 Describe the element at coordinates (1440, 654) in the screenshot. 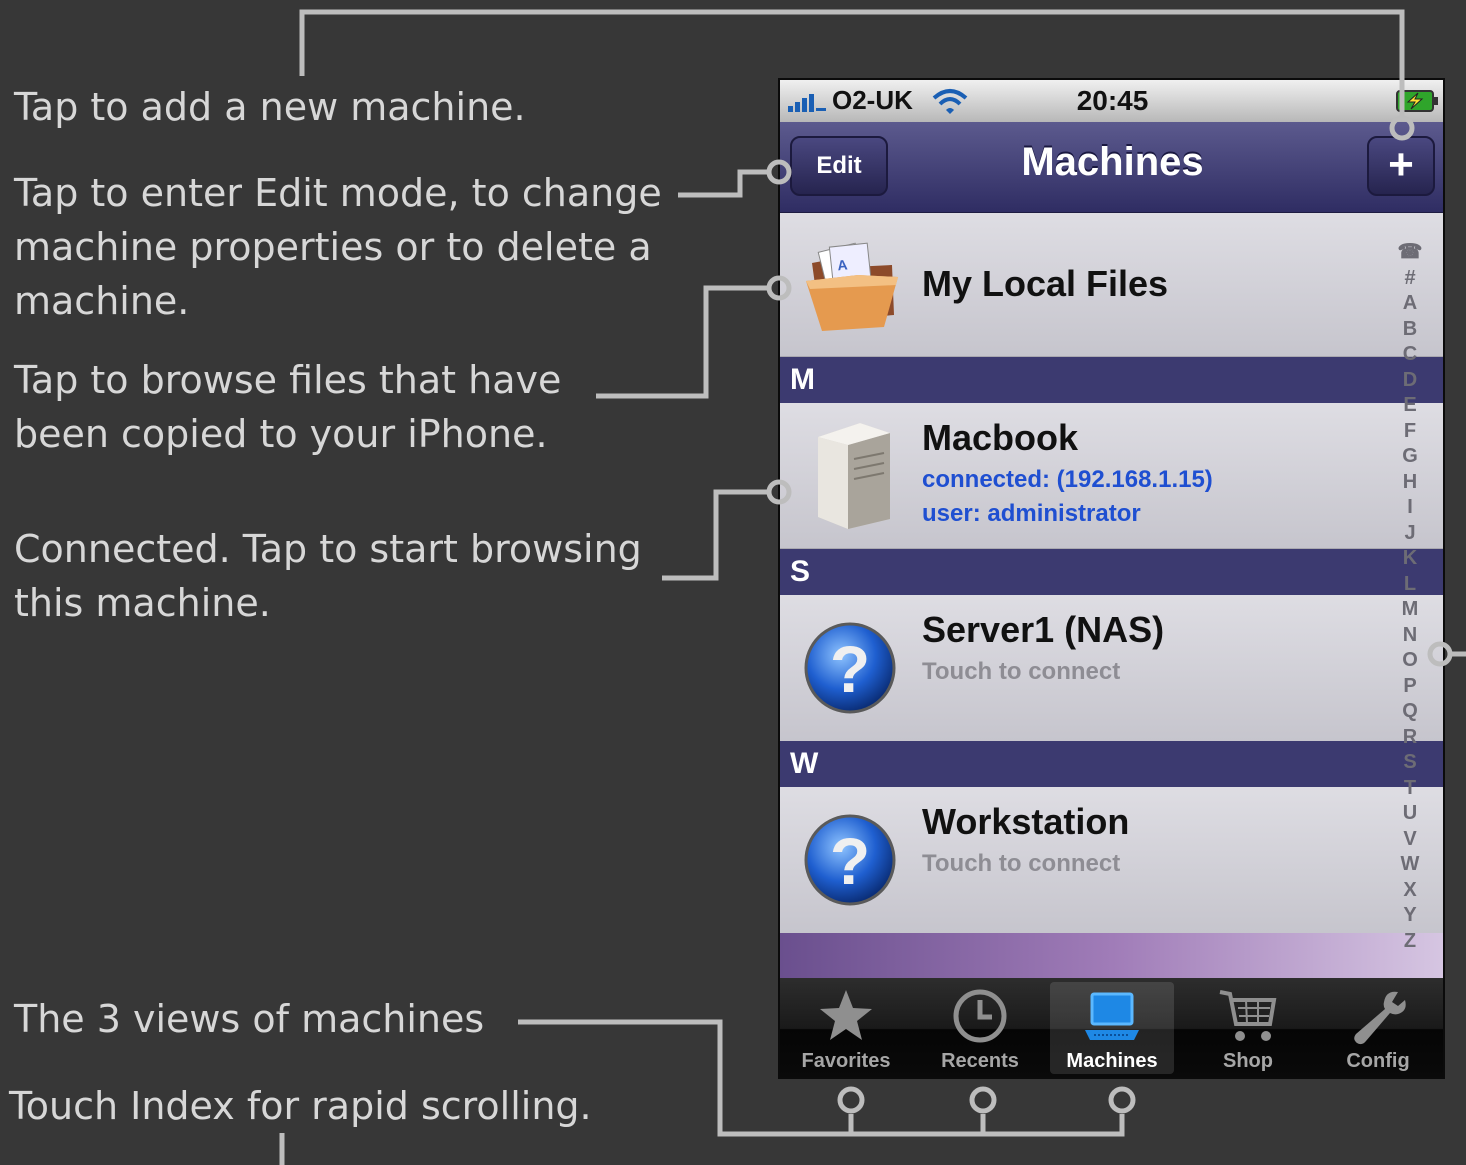

I see `callout-dot-index` at that location.